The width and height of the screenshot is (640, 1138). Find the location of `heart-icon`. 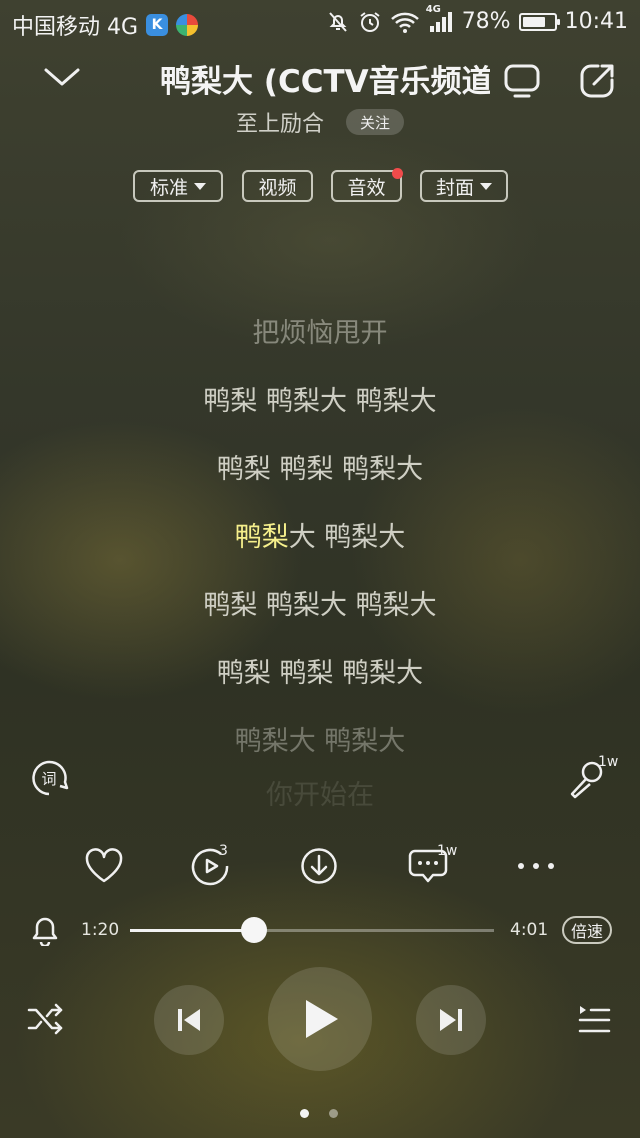

heart-icon is located at coordinates (104, 866).